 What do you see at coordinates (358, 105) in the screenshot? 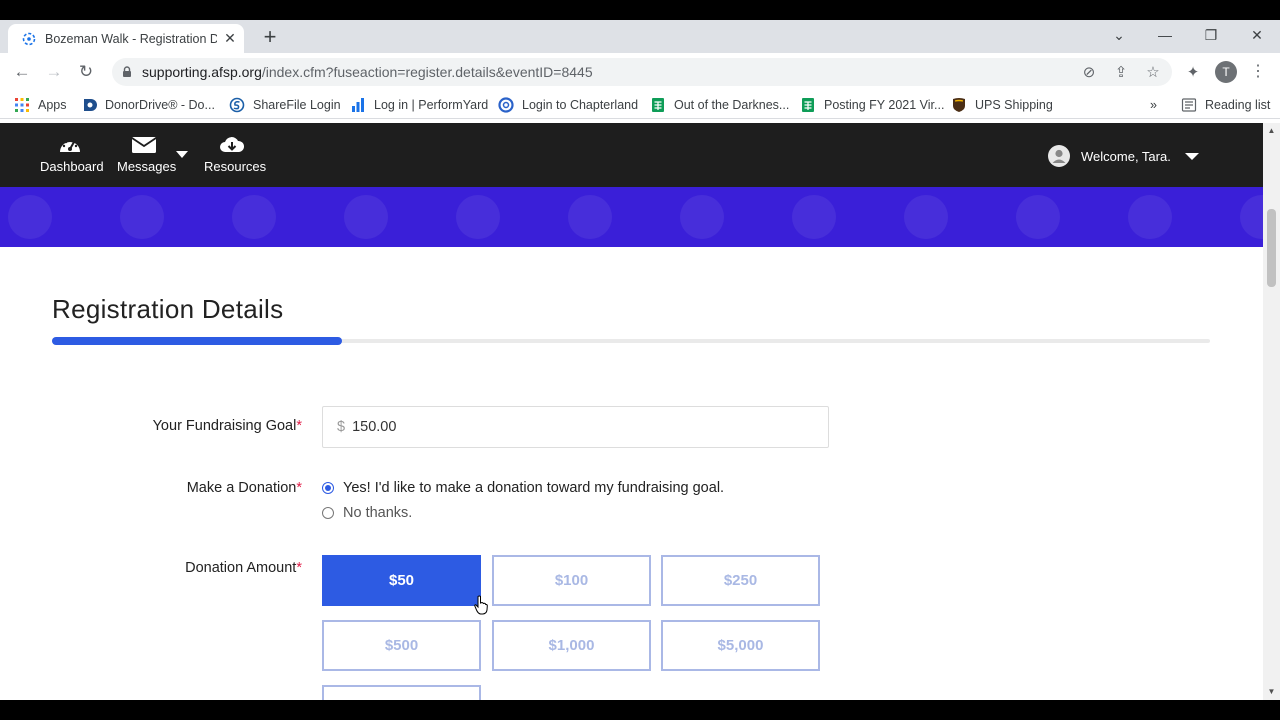
I see `performyard-icon` at bounding box center [358, 105].